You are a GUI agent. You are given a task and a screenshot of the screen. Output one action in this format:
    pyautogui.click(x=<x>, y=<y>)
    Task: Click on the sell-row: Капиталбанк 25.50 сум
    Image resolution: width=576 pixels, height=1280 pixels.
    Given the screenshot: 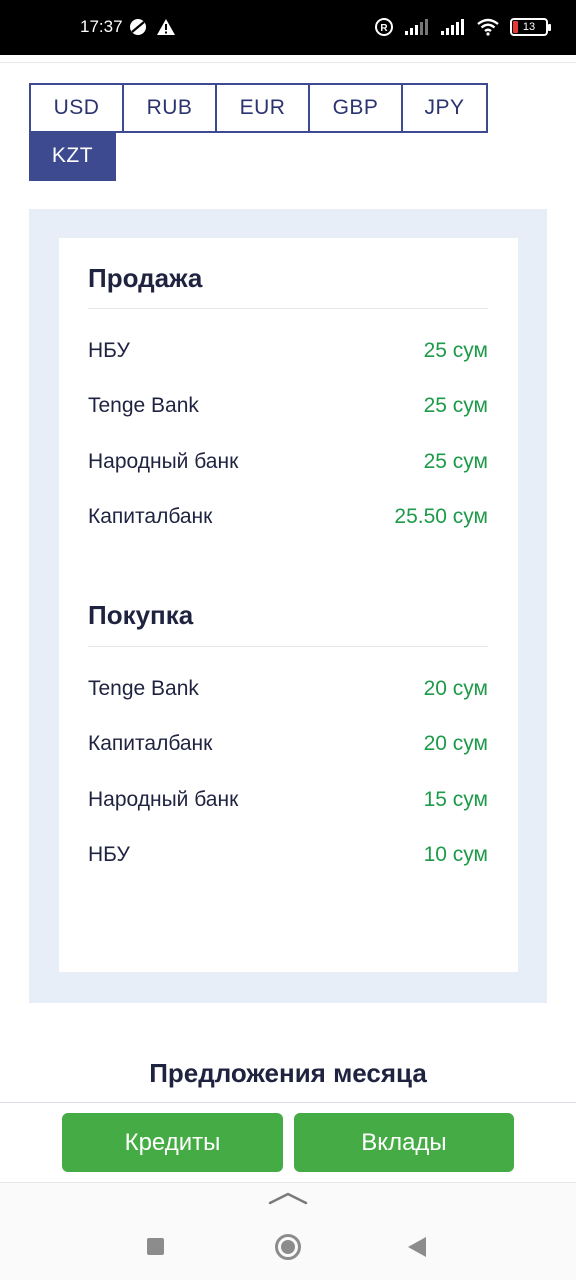 What is the action you would take?
    pyautogui.click(x=288, y=517)
    